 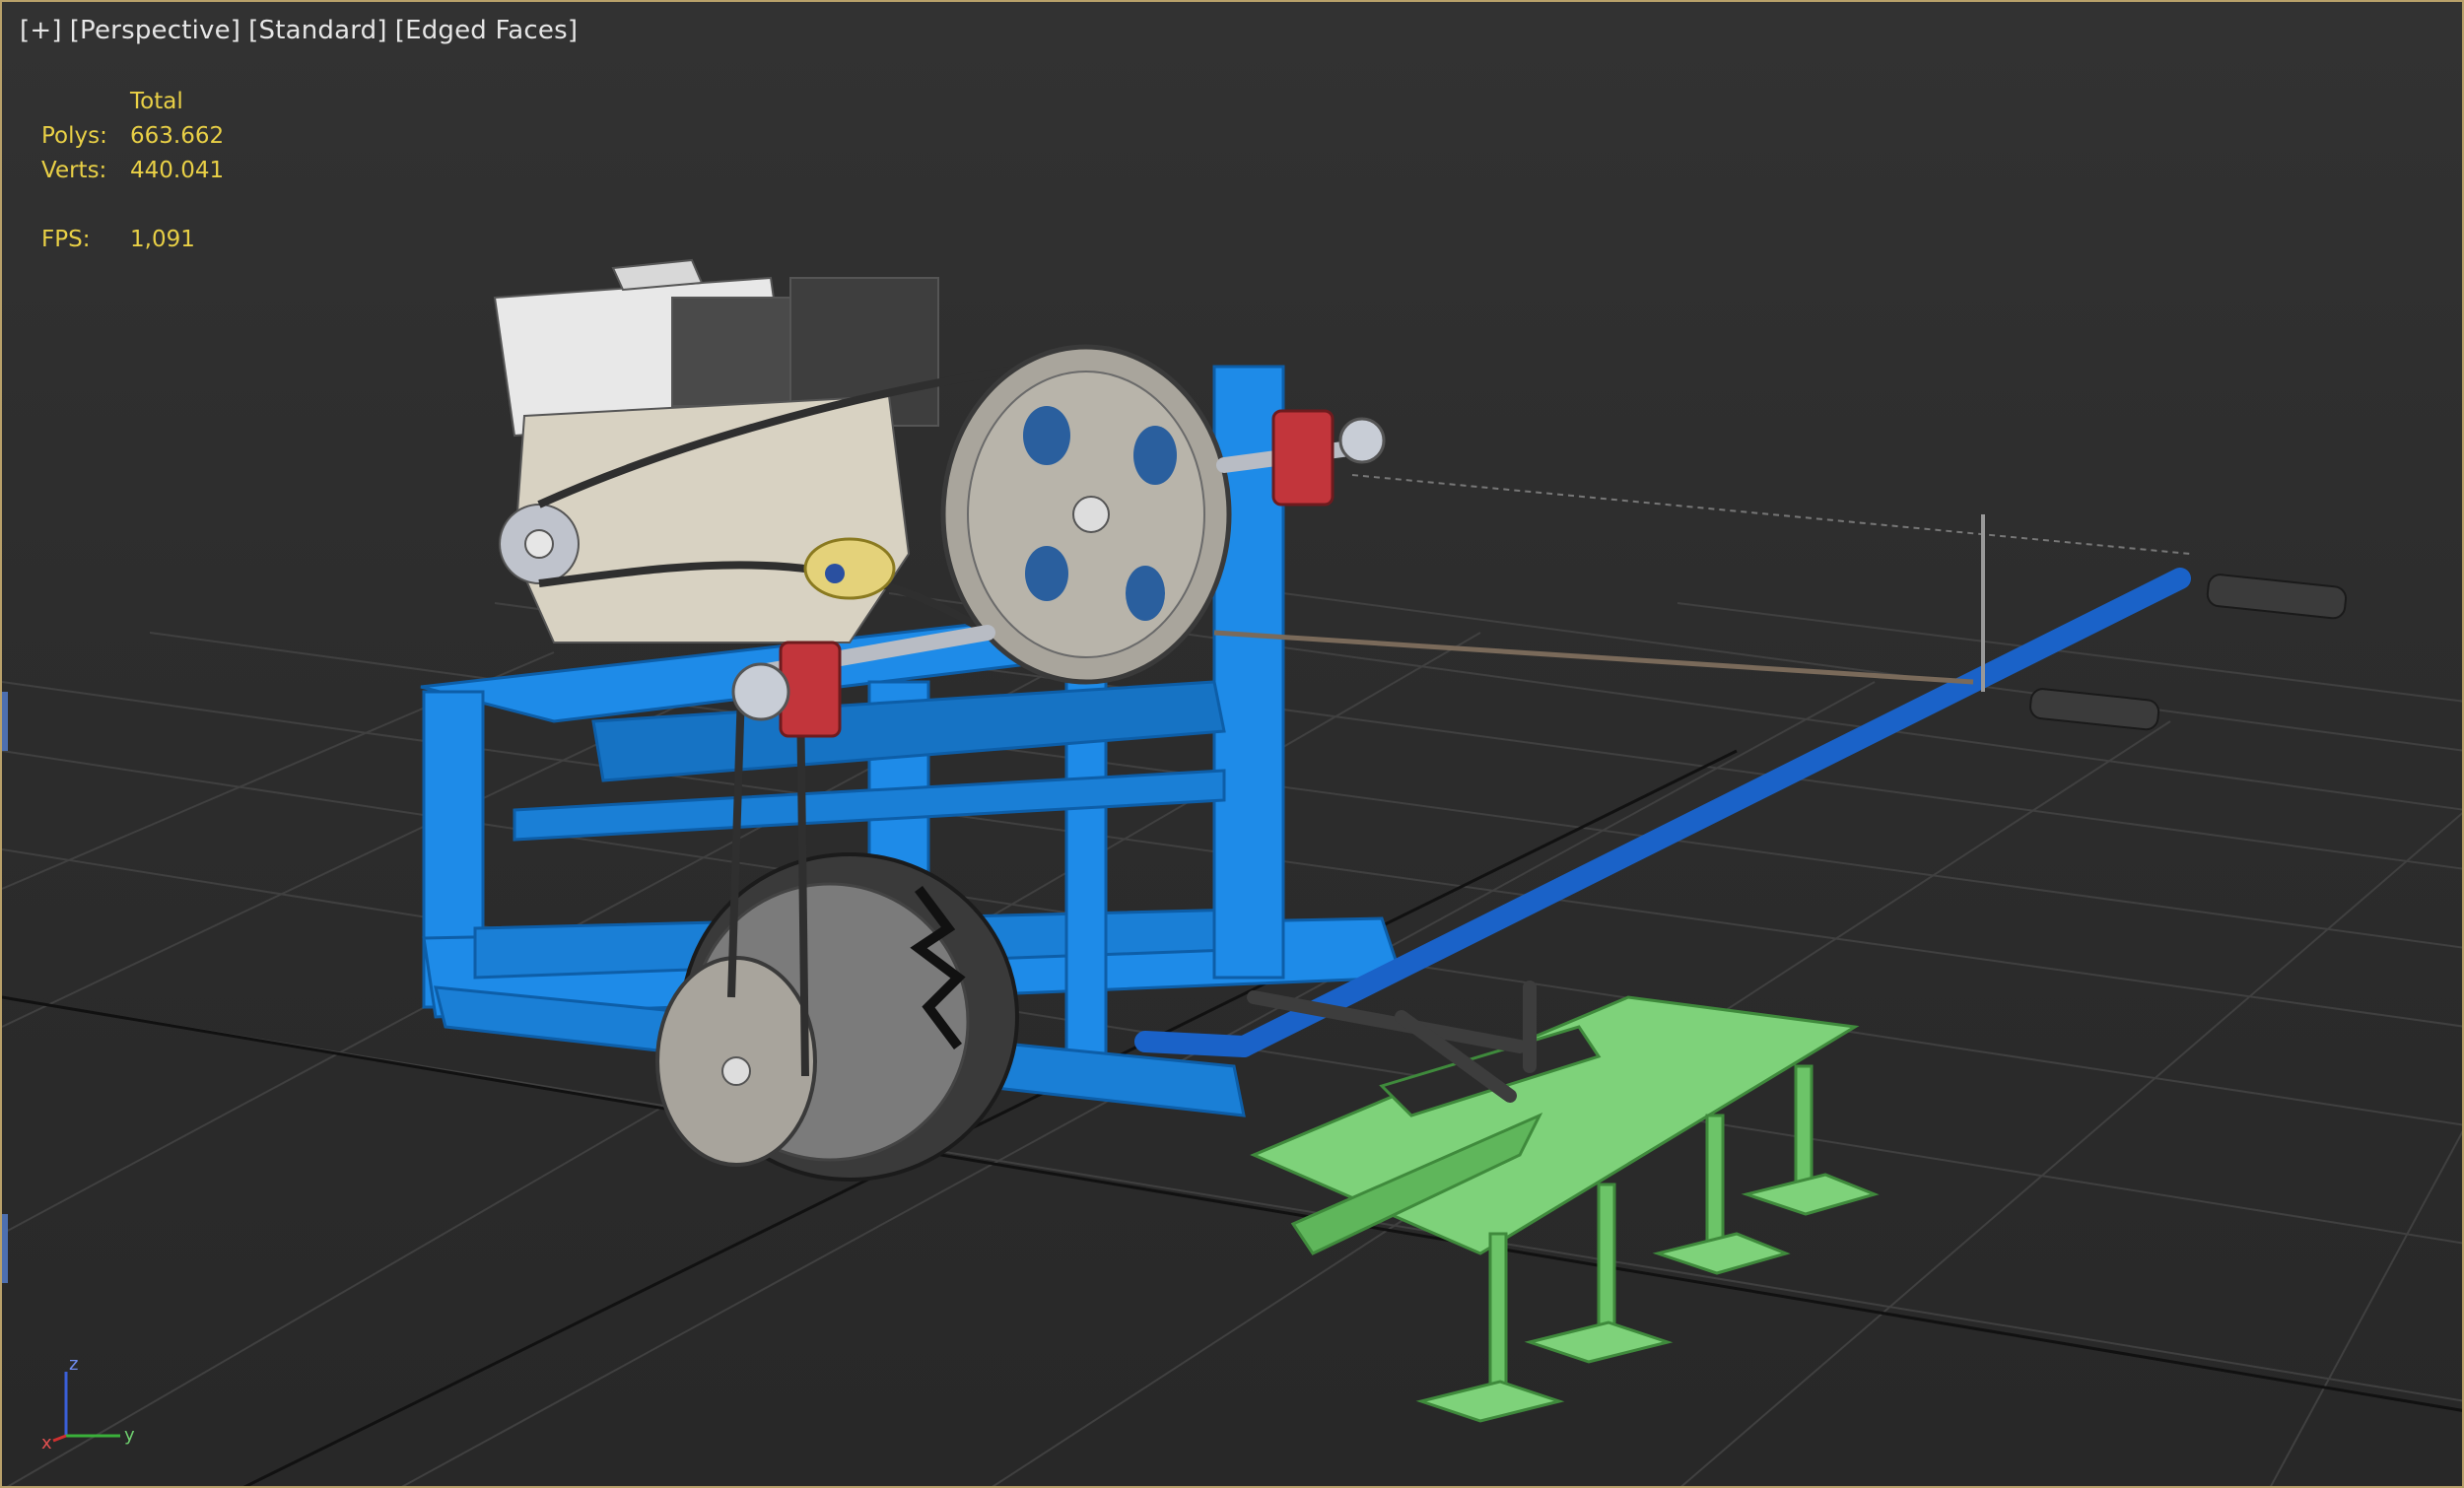 I want to click on fps-label: FPS:, so click(x=66, y=240).